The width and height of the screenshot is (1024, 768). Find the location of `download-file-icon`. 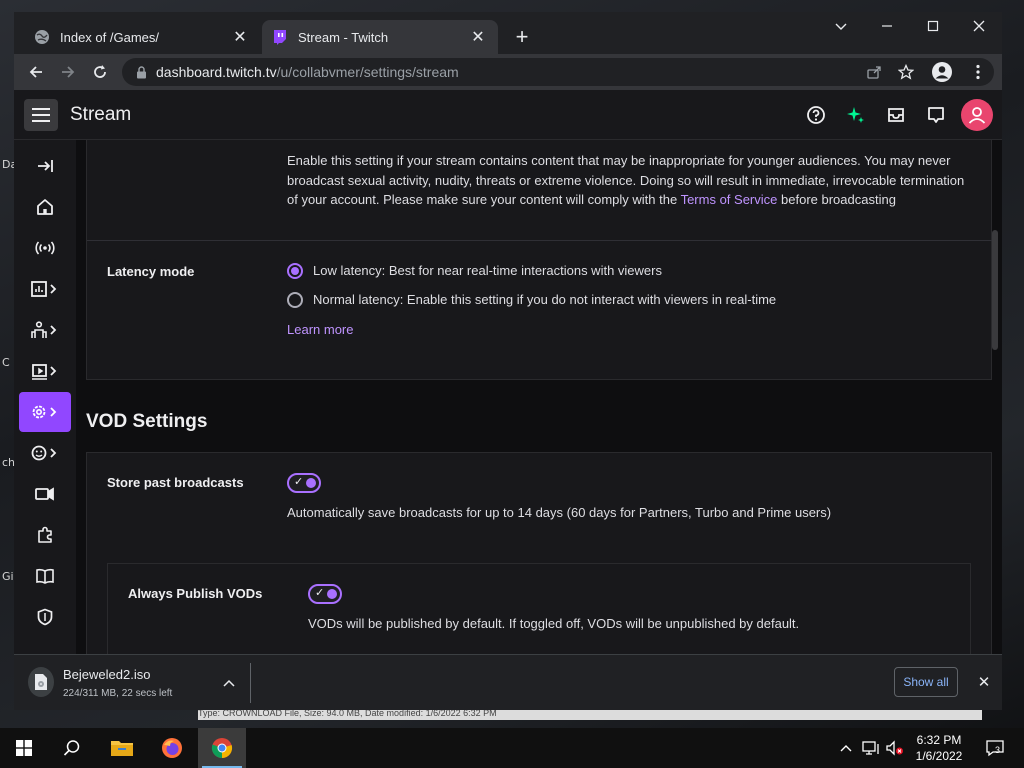

download-file-icon is located at coordinates (41, 682).